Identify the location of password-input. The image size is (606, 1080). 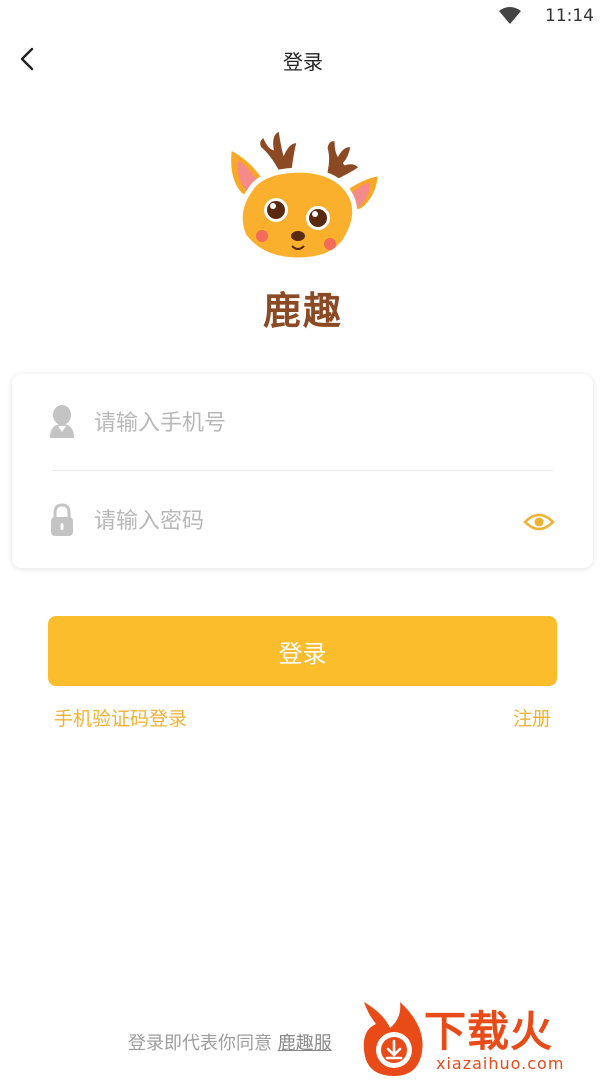
(294, 521).